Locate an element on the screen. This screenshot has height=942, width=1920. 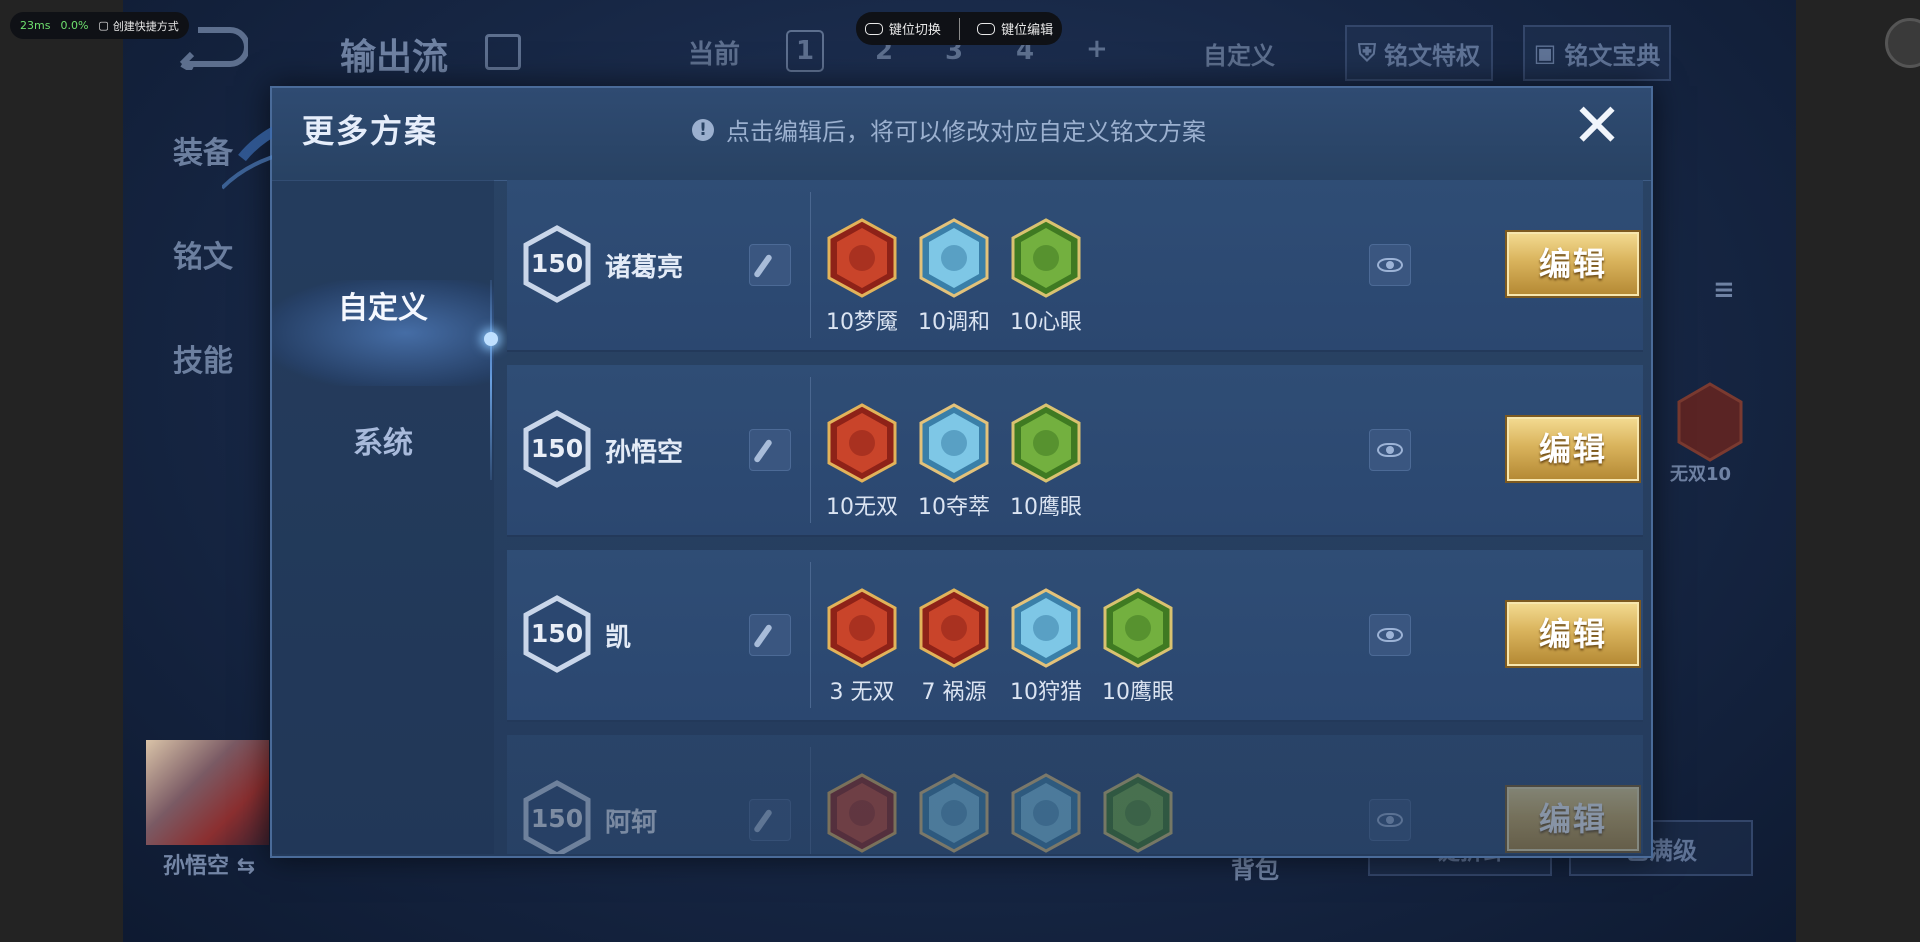
rune-slot: 10无双 is located at coordinates (862, 463).